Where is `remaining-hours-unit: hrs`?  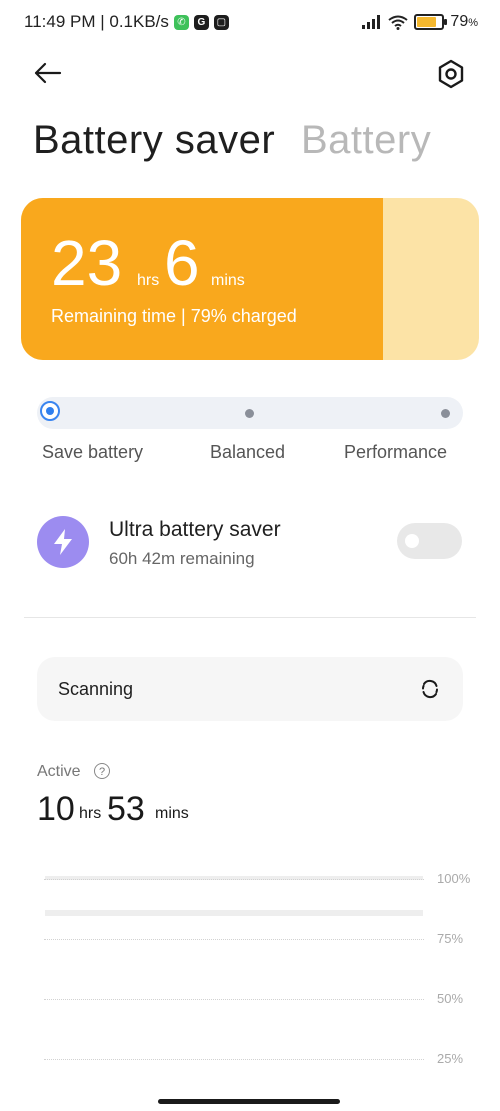 remaining-hours-unit: hrs is located at coordinates (148, 280).